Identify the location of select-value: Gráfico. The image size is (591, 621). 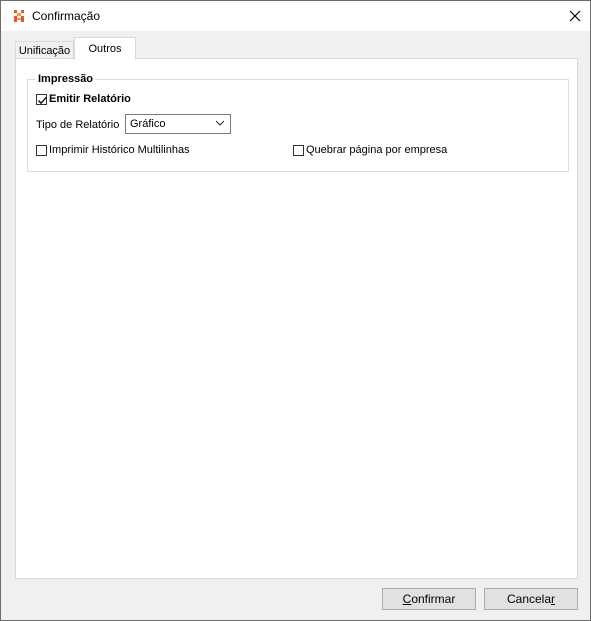
(148, 124).